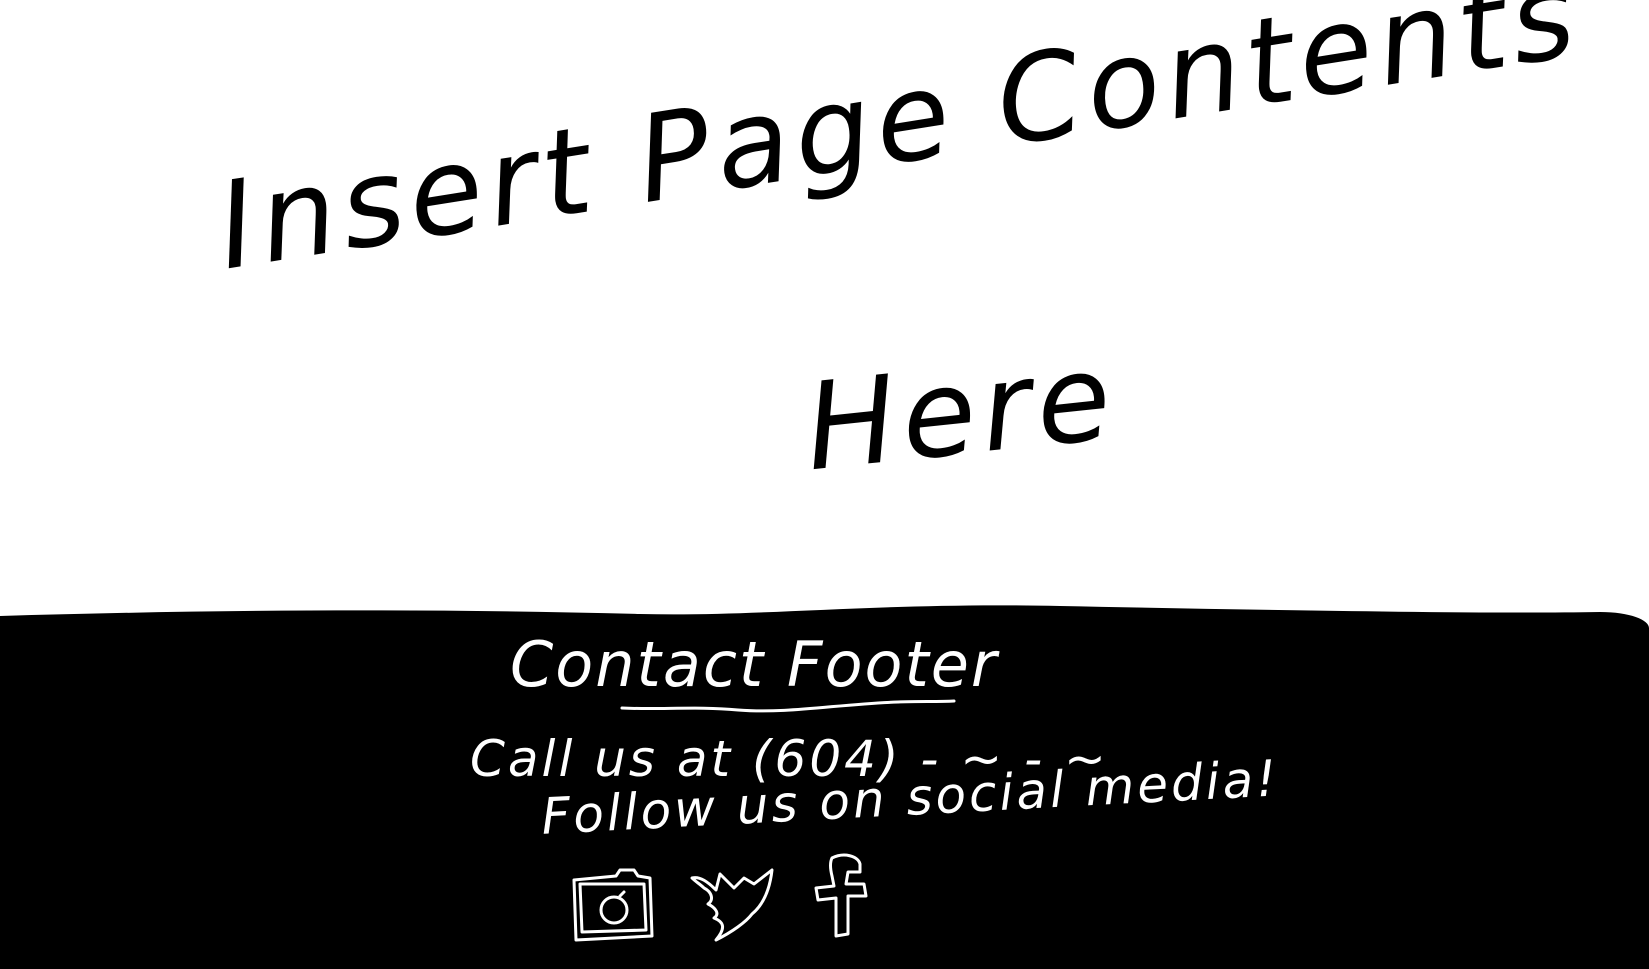 The image size is (1649, 969). Describe the element at coordinates (613, 898) in the screenshot. I see `instagram-icon` at that location.